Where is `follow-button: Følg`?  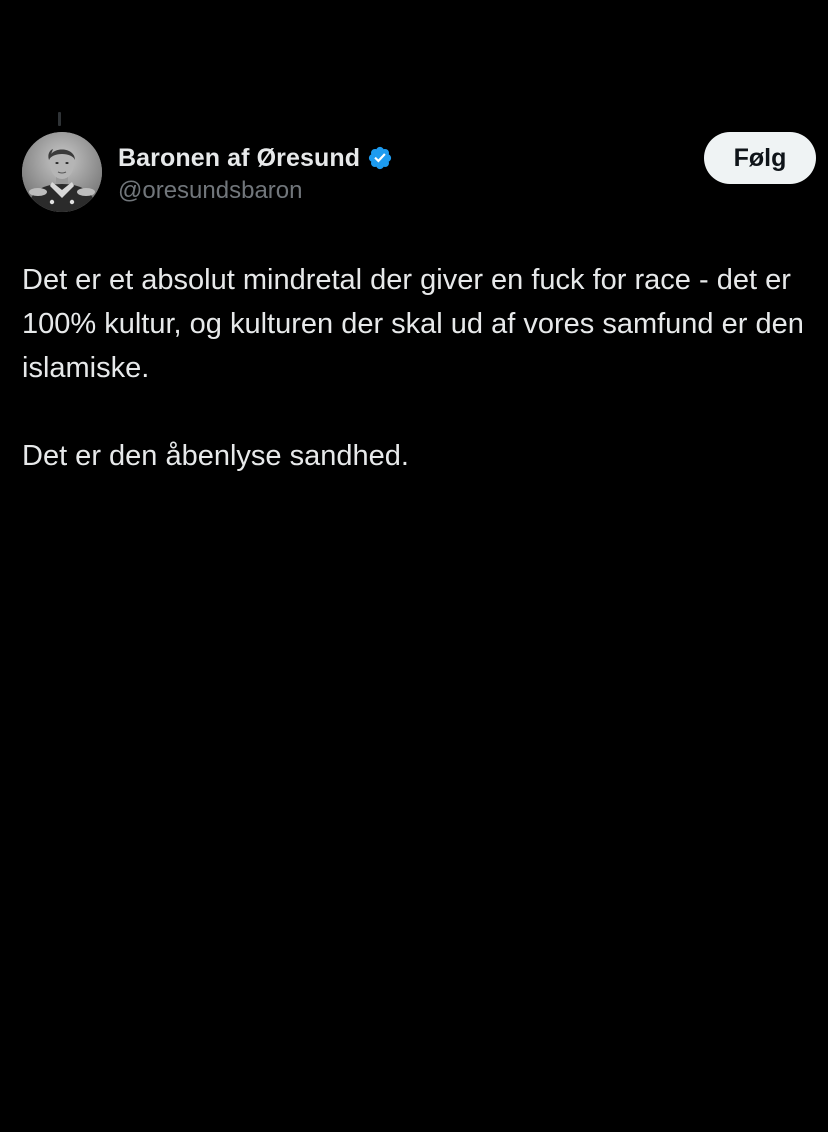 follow-button: Følg is located at coordinates (760, 158).